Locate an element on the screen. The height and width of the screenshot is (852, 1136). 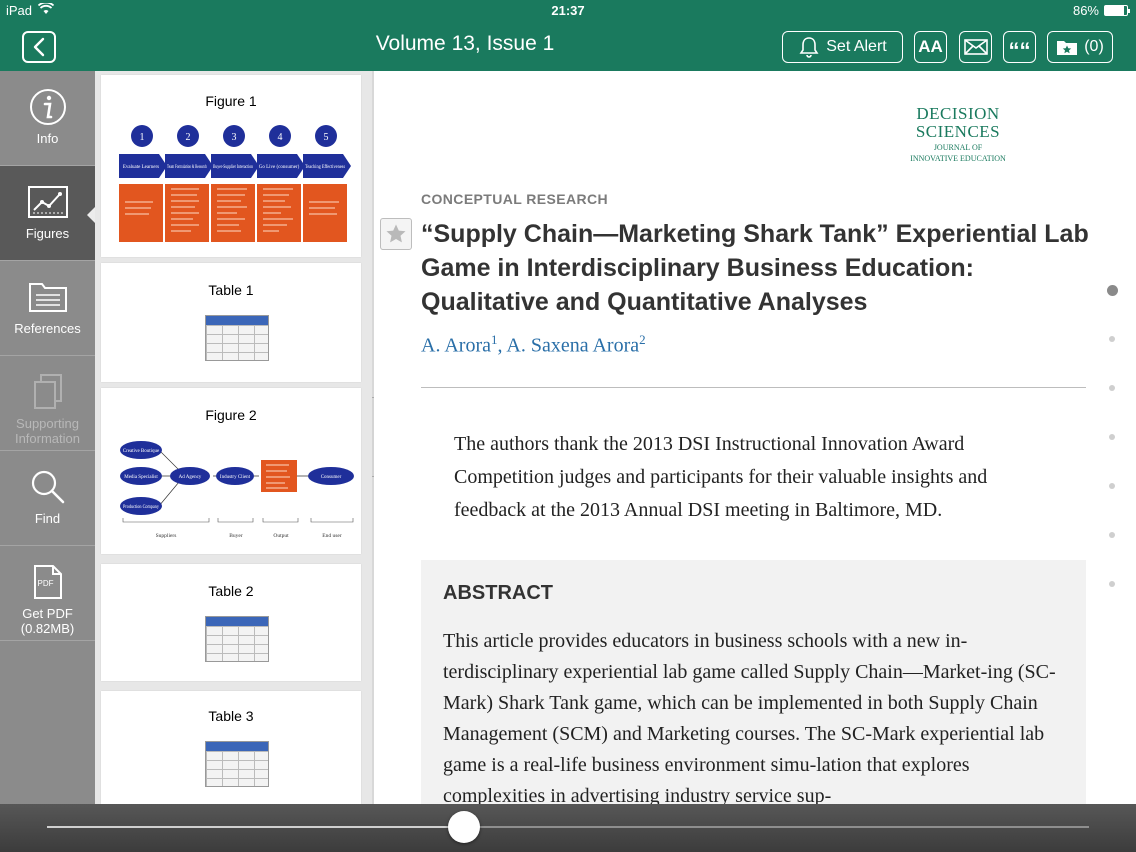
pdf-icon-label: PDF is located at coordinates (45, 583).